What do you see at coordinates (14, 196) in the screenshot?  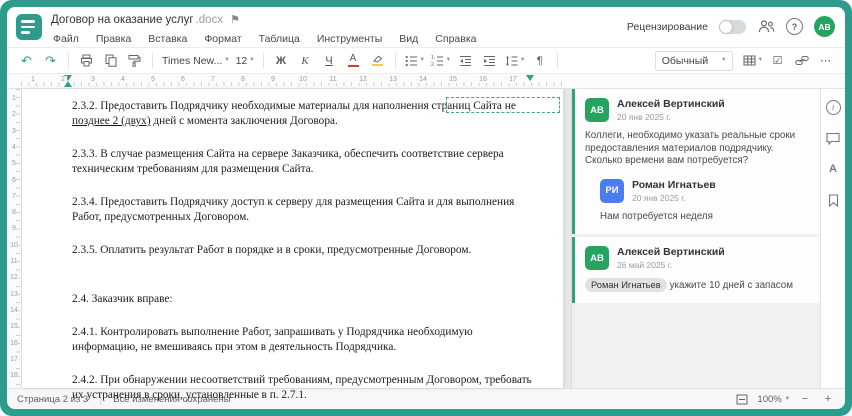 I see `ruler-v-number: 7` at bounding box center [14, 196].